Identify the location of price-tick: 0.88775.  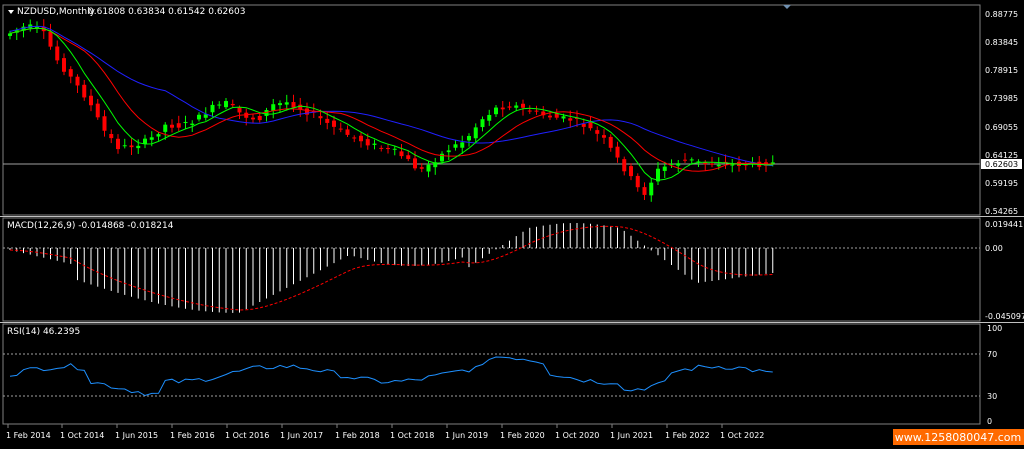
(1001, 14).